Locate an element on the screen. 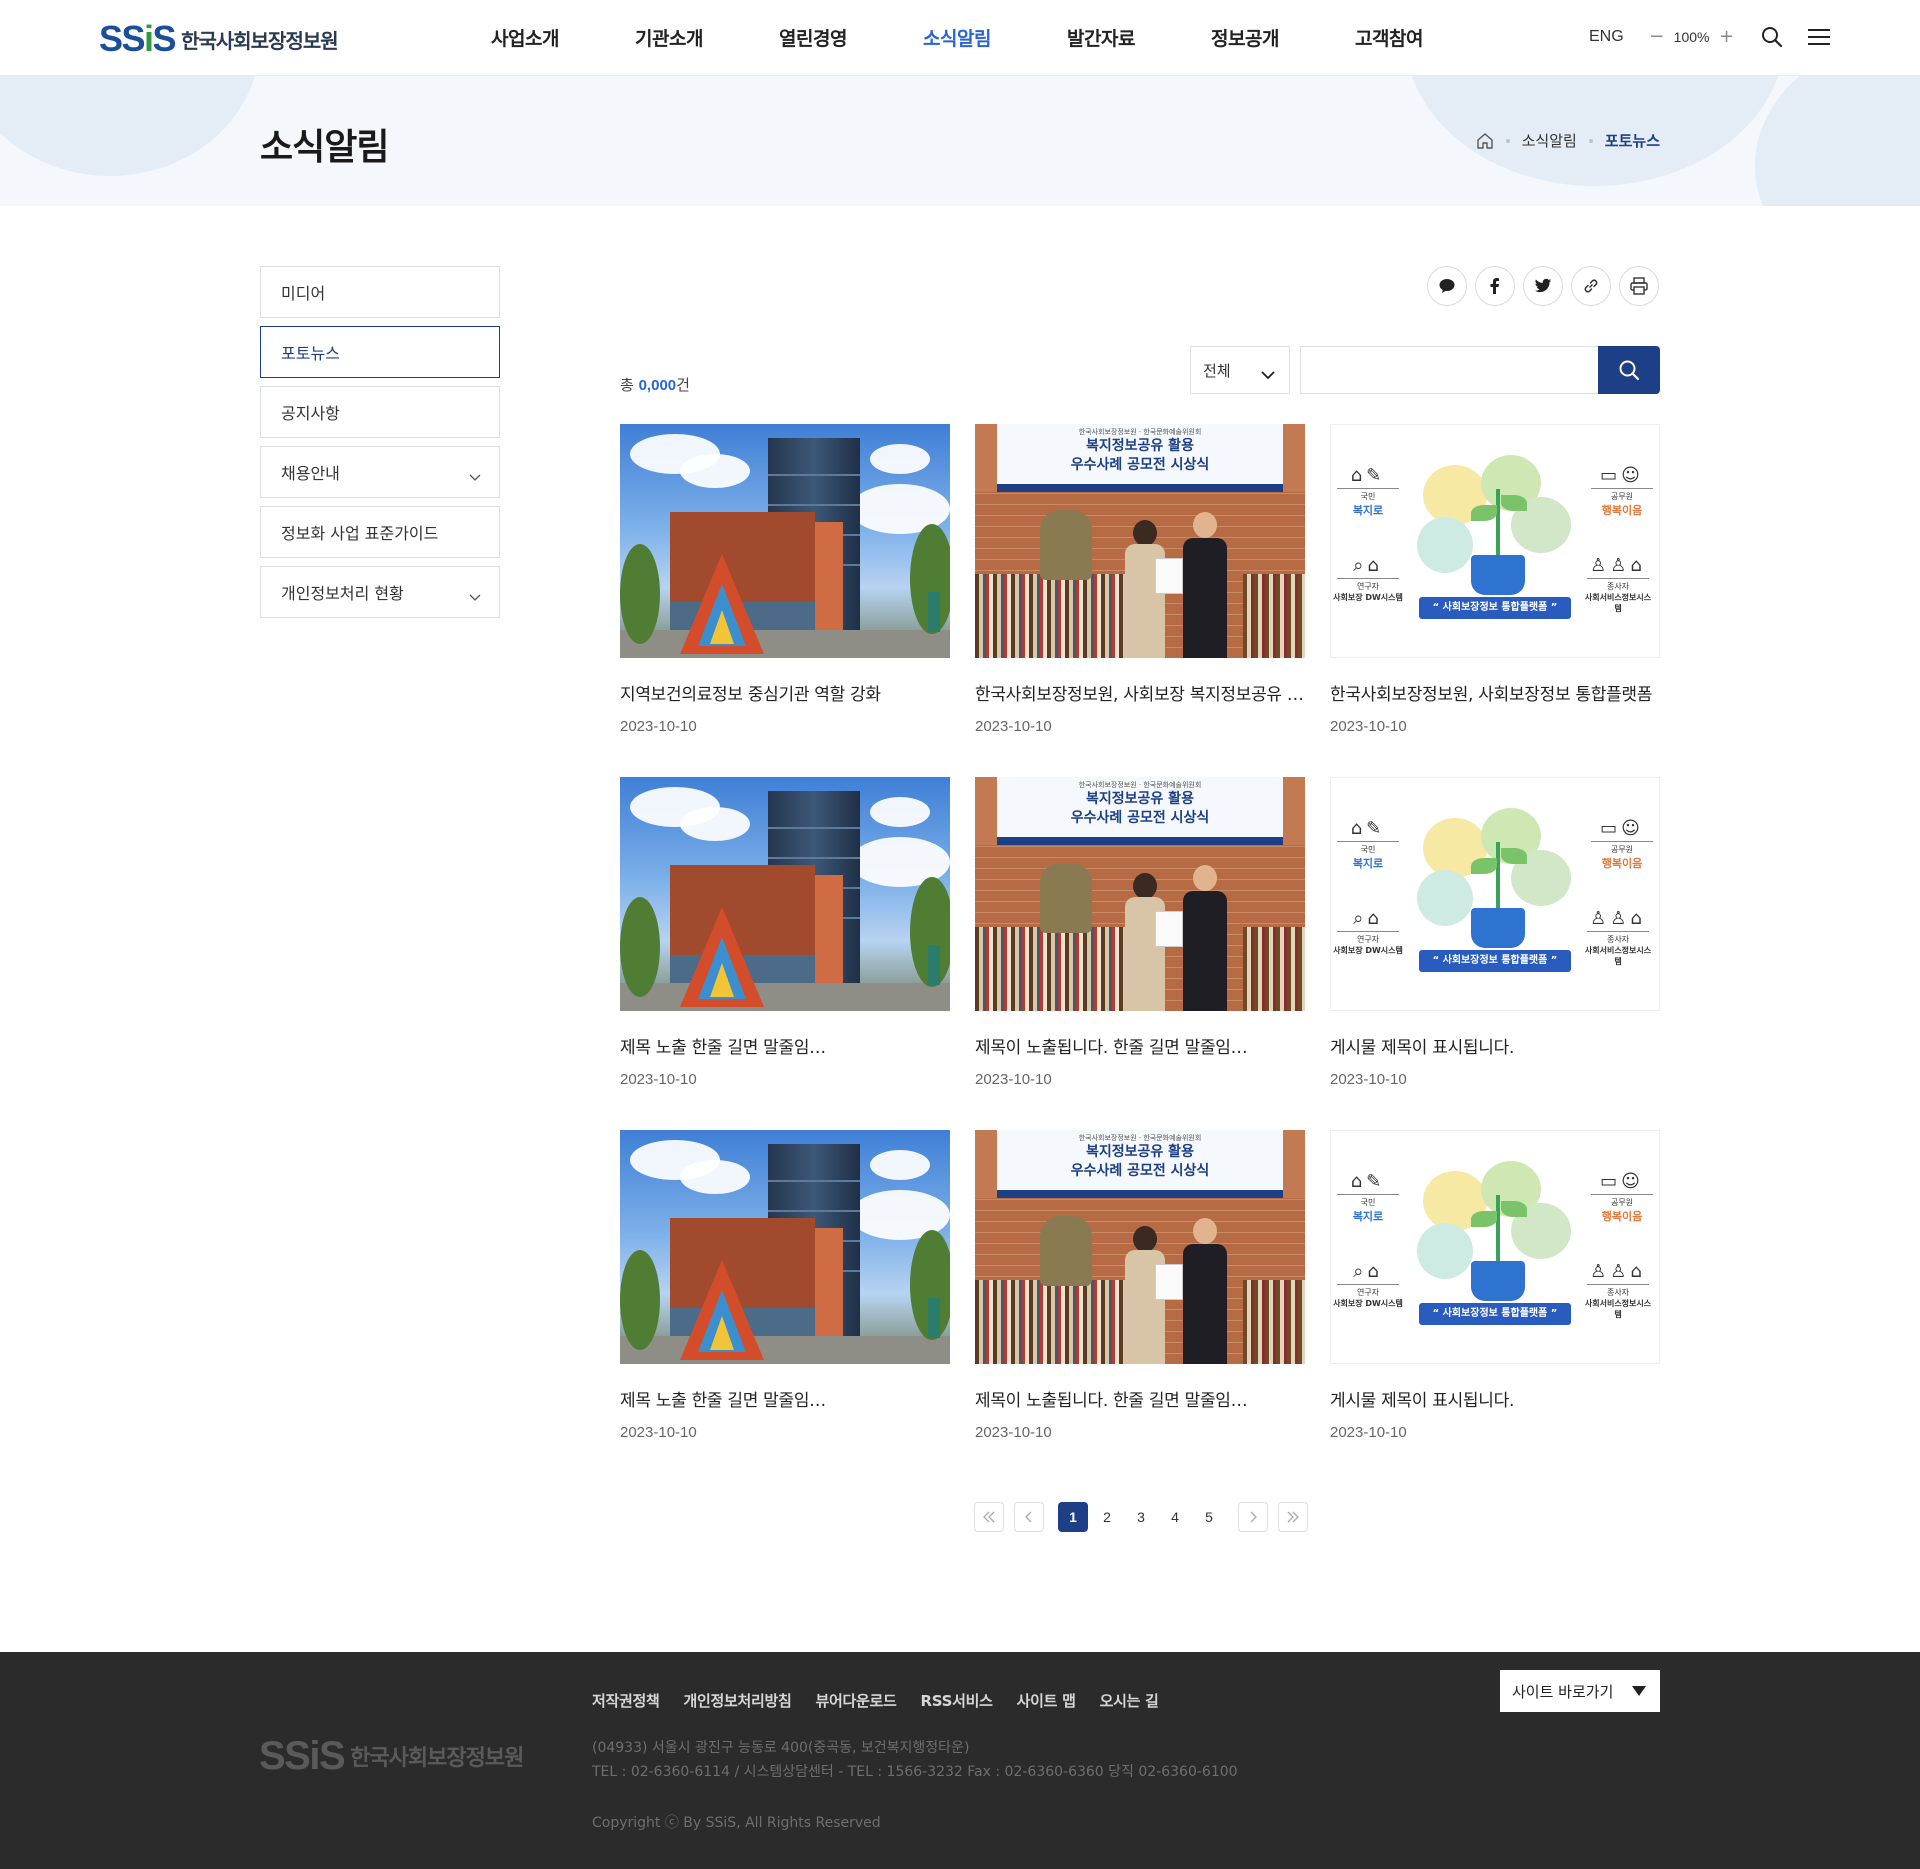  card-title: 한국사회보장정보원, 사회보장정보 통합플랫폼 is located at coordinates (1495, 692).